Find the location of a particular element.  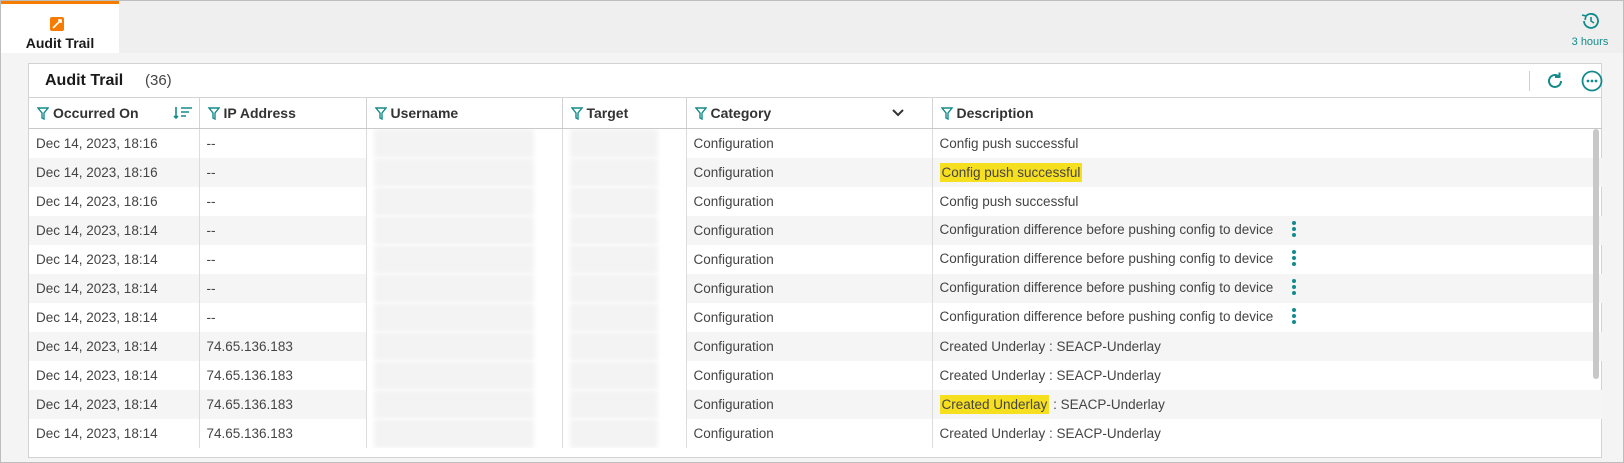

record-count: (36) is located at coordinates (158, 80).